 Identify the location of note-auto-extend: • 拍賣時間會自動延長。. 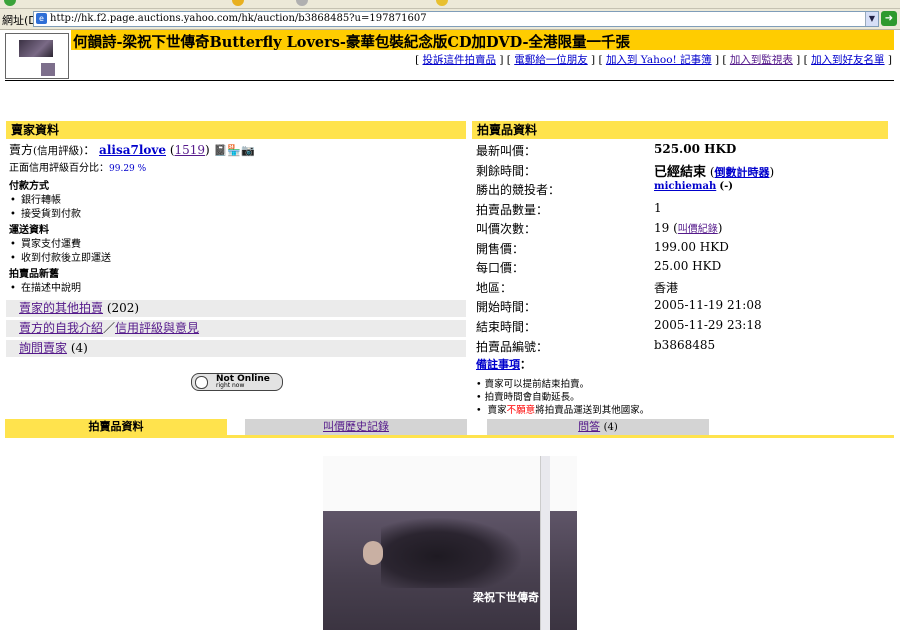
(528, 397).